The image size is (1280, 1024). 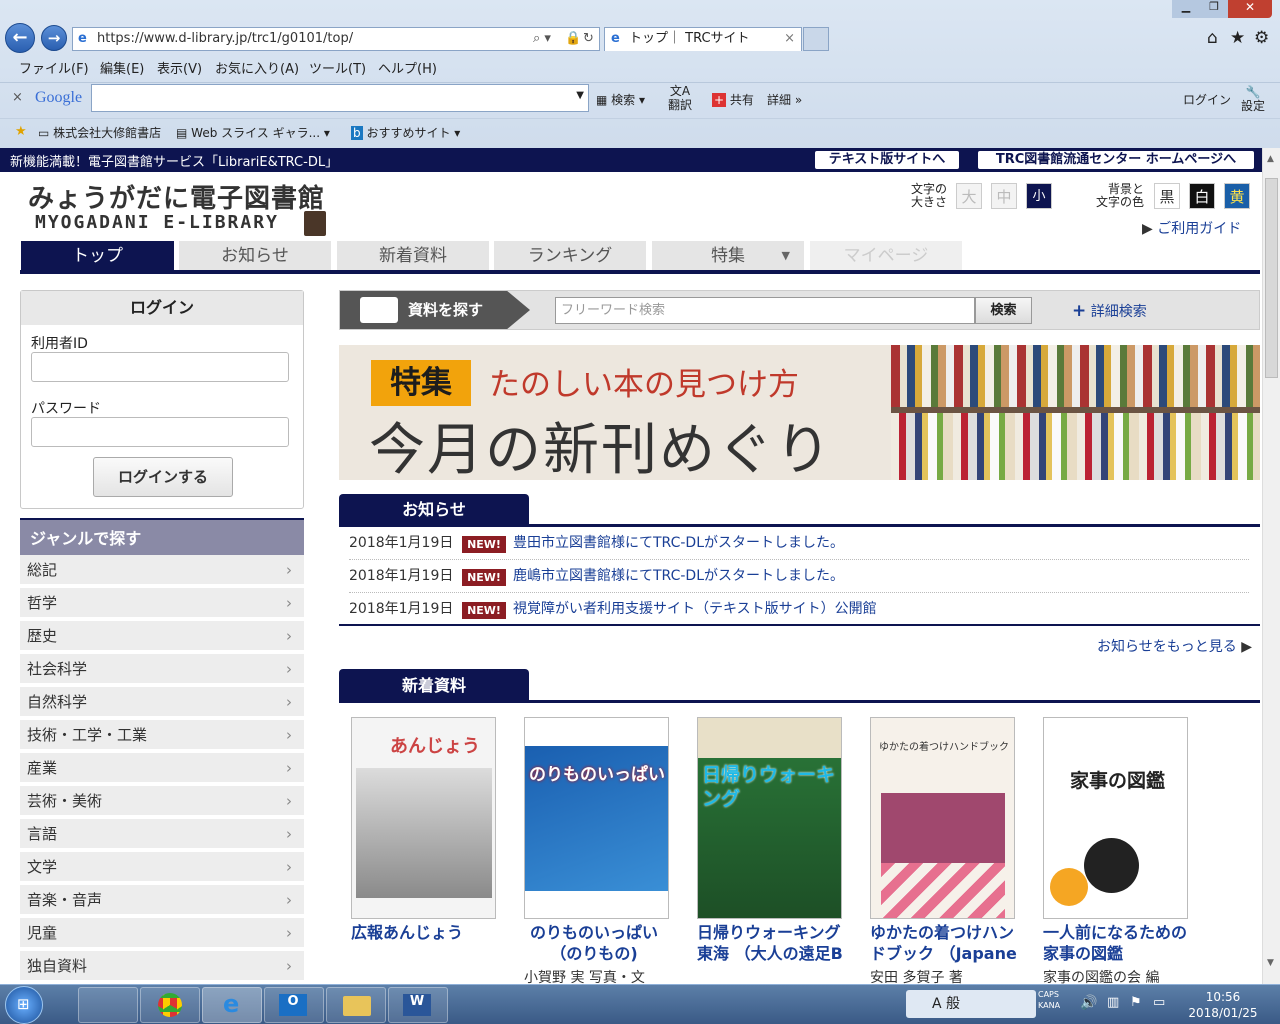 What do you see at coordinates (945, 943) in the screenshot?
I see `book-title-link: ゆかたの着つけハンドブック （Japane` at bounding box center [945, 943].